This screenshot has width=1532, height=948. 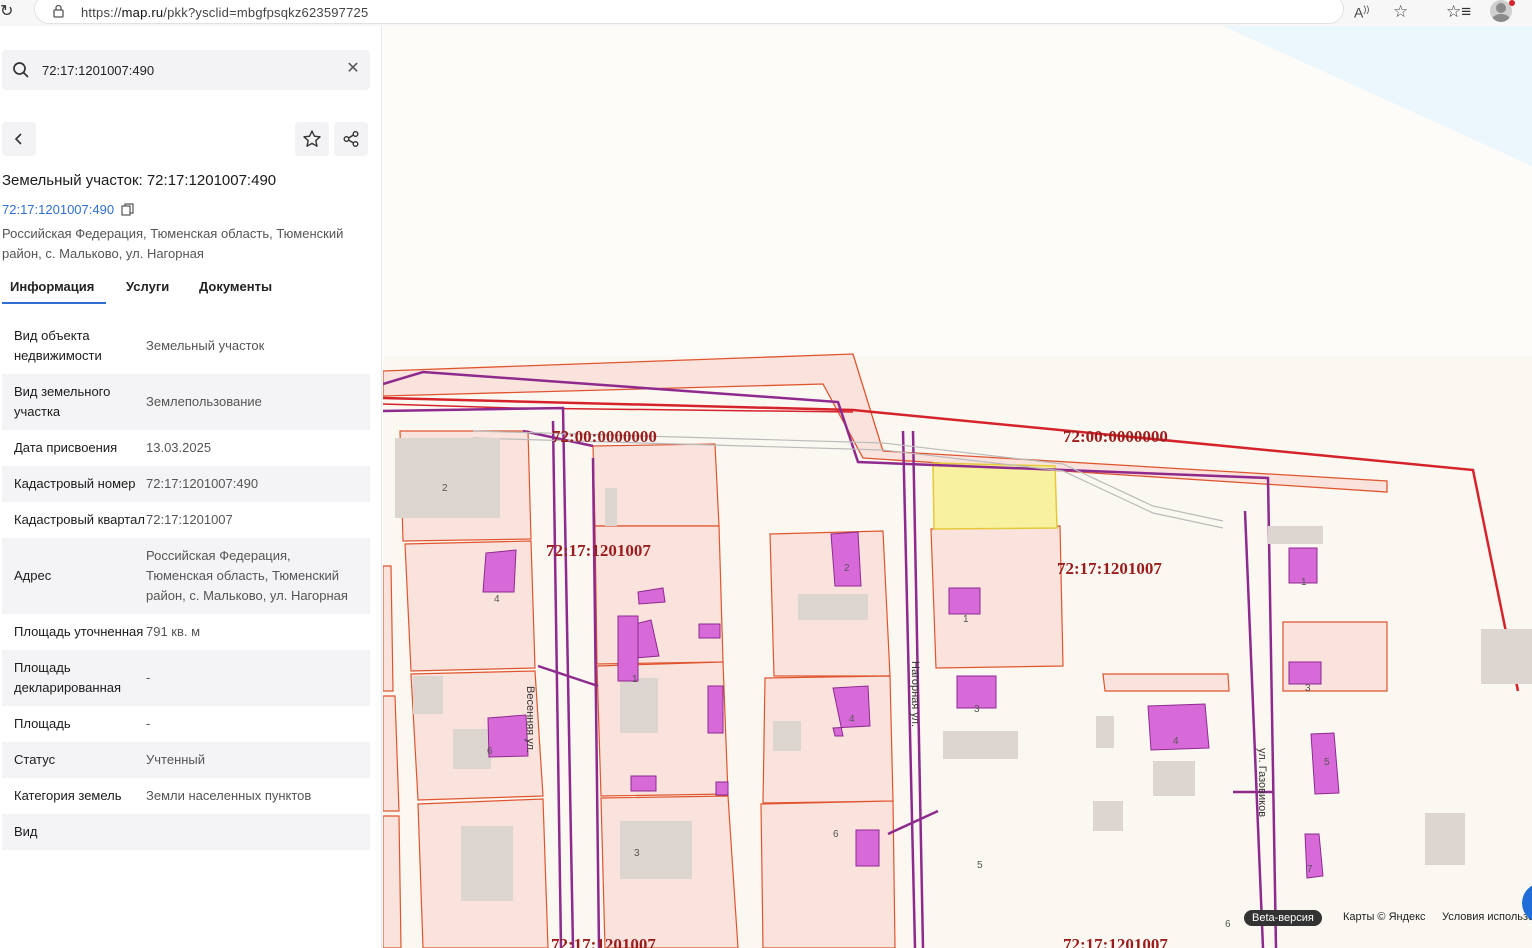 I want to click on tab-information: Информация, so click(x=52, y=286).